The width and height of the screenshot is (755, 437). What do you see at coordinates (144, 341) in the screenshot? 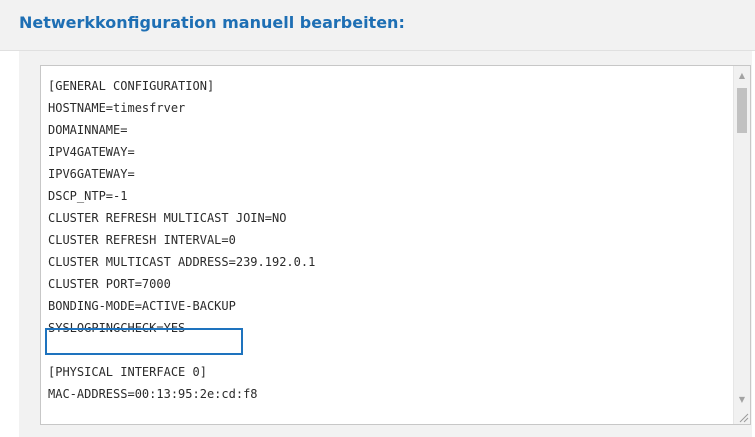
I see `highlight-box` at bounding box center [144, 341].